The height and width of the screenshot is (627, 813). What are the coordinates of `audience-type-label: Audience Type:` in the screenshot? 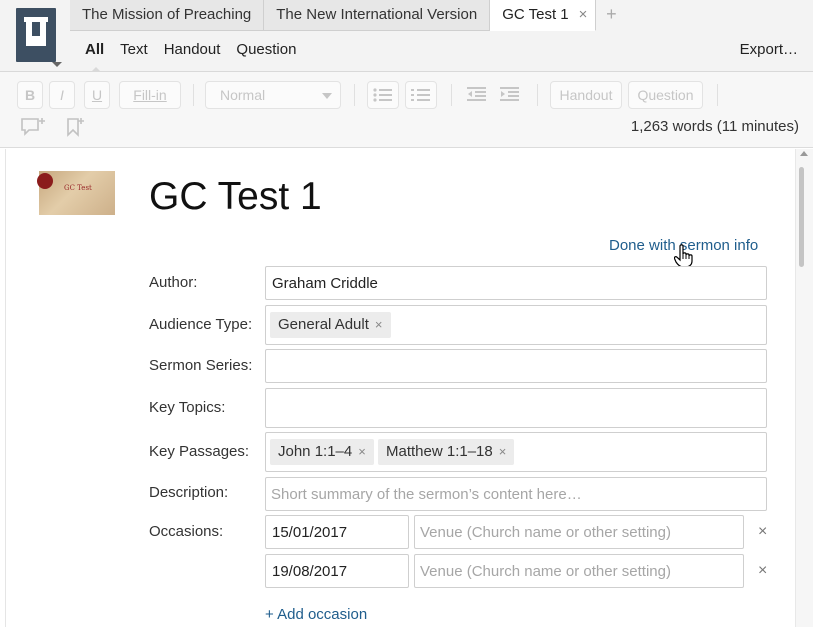 It's located at (201, 324).